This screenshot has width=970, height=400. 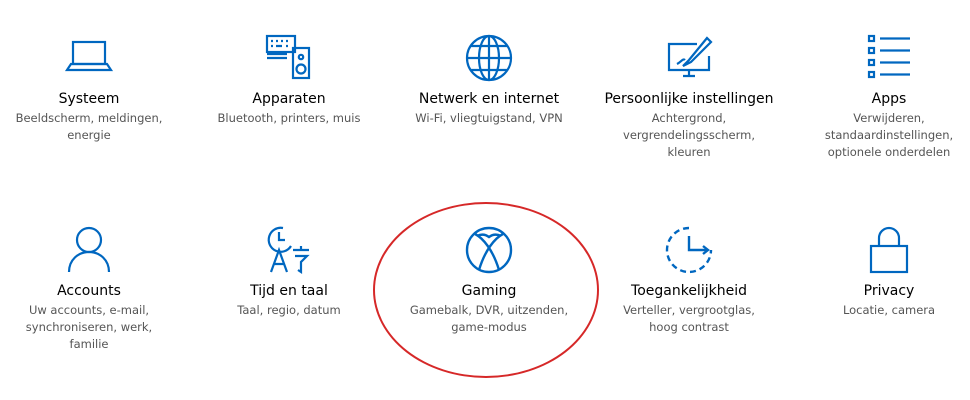 I want to click on tile-desc-line: kleuren, so click(x=689, y=152).